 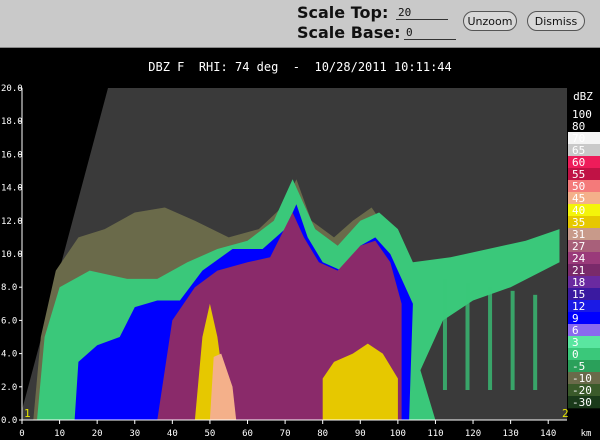 I want to click on colorbar-unit: dBZ, so click(x=583, y=96).